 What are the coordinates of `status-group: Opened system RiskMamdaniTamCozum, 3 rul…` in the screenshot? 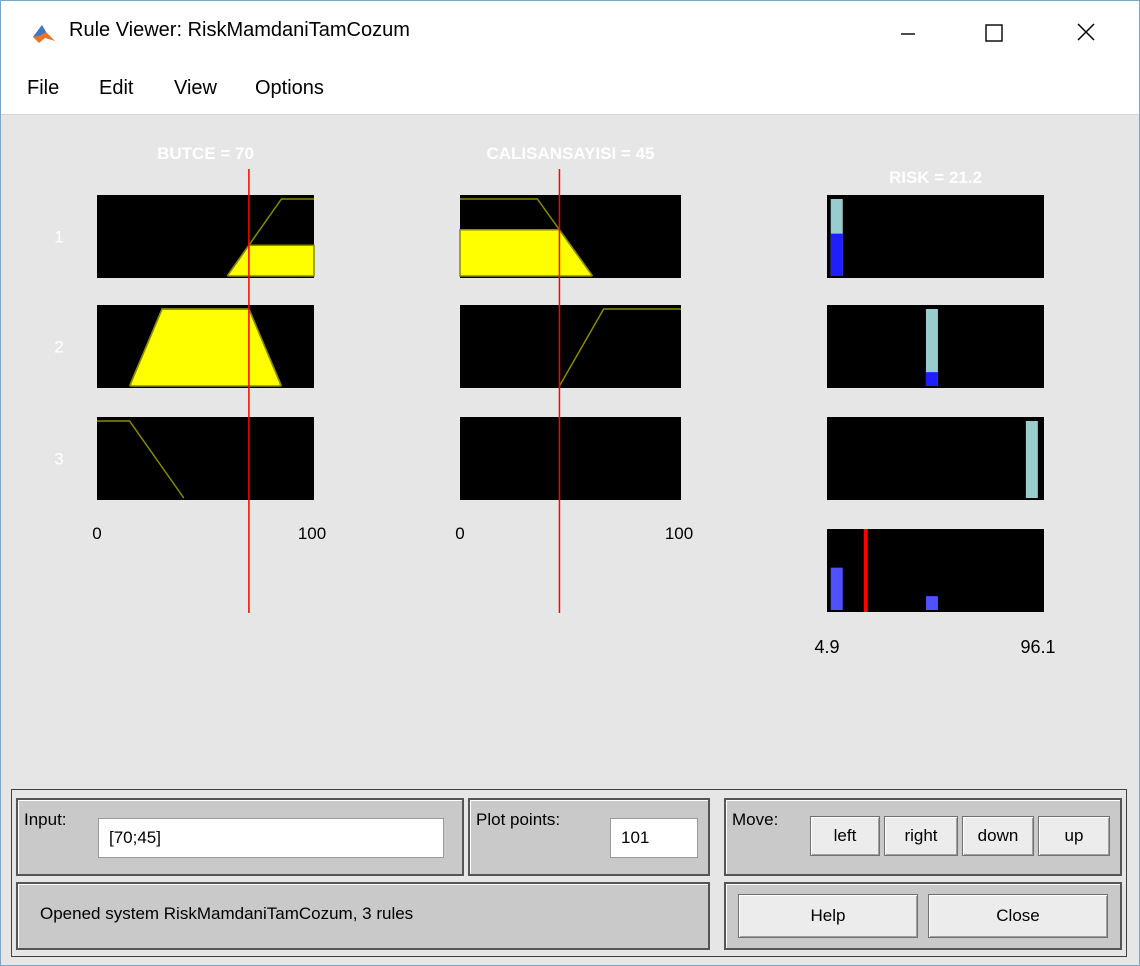 It's located at (363, 916).